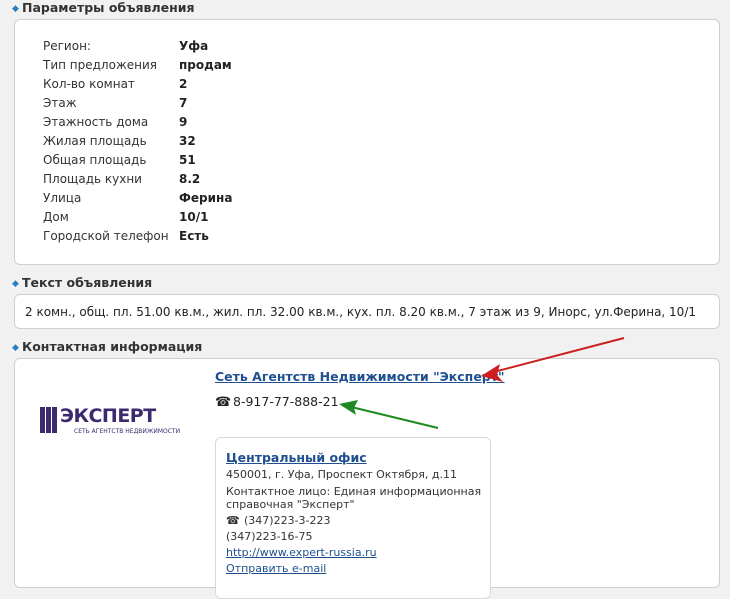 The height and width of the screenshot is (599, 730). I want to click on param-label: Этажность дома, so click(96, 122).